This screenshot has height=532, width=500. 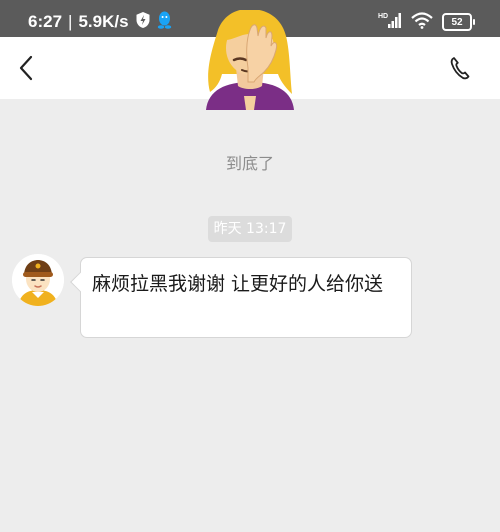 I want to click on delivery-rider-avatar-icon, so click(x=38, y=280).